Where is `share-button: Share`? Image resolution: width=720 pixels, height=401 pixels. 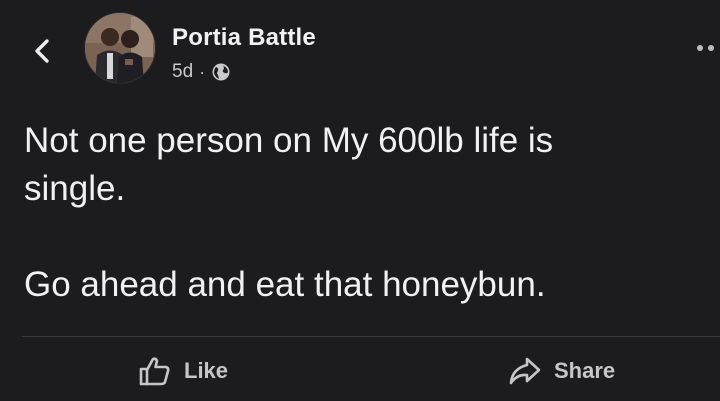 share-button: Share is located at coordinates (561, 371).